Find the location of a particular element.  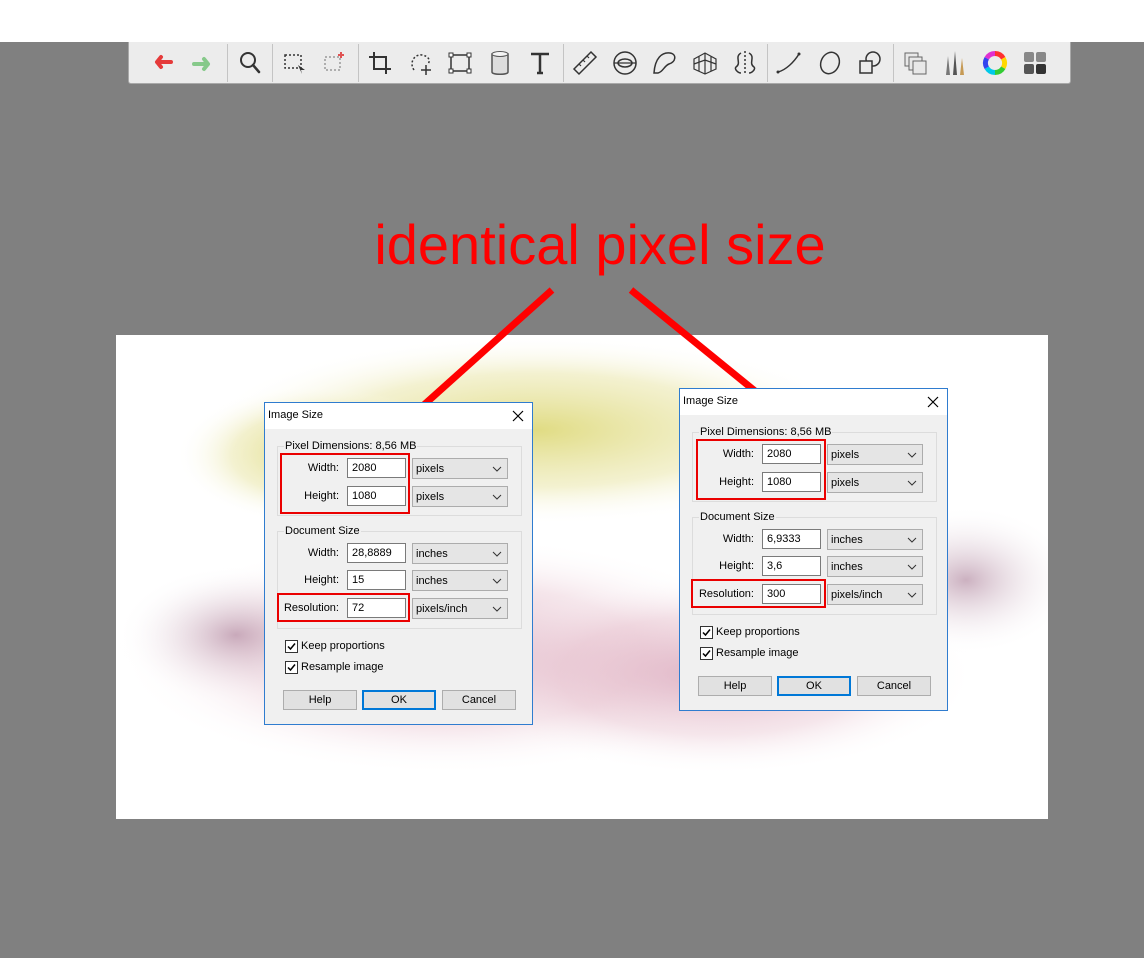

rectangle-selection-icon is located at coordinates (295, 63).